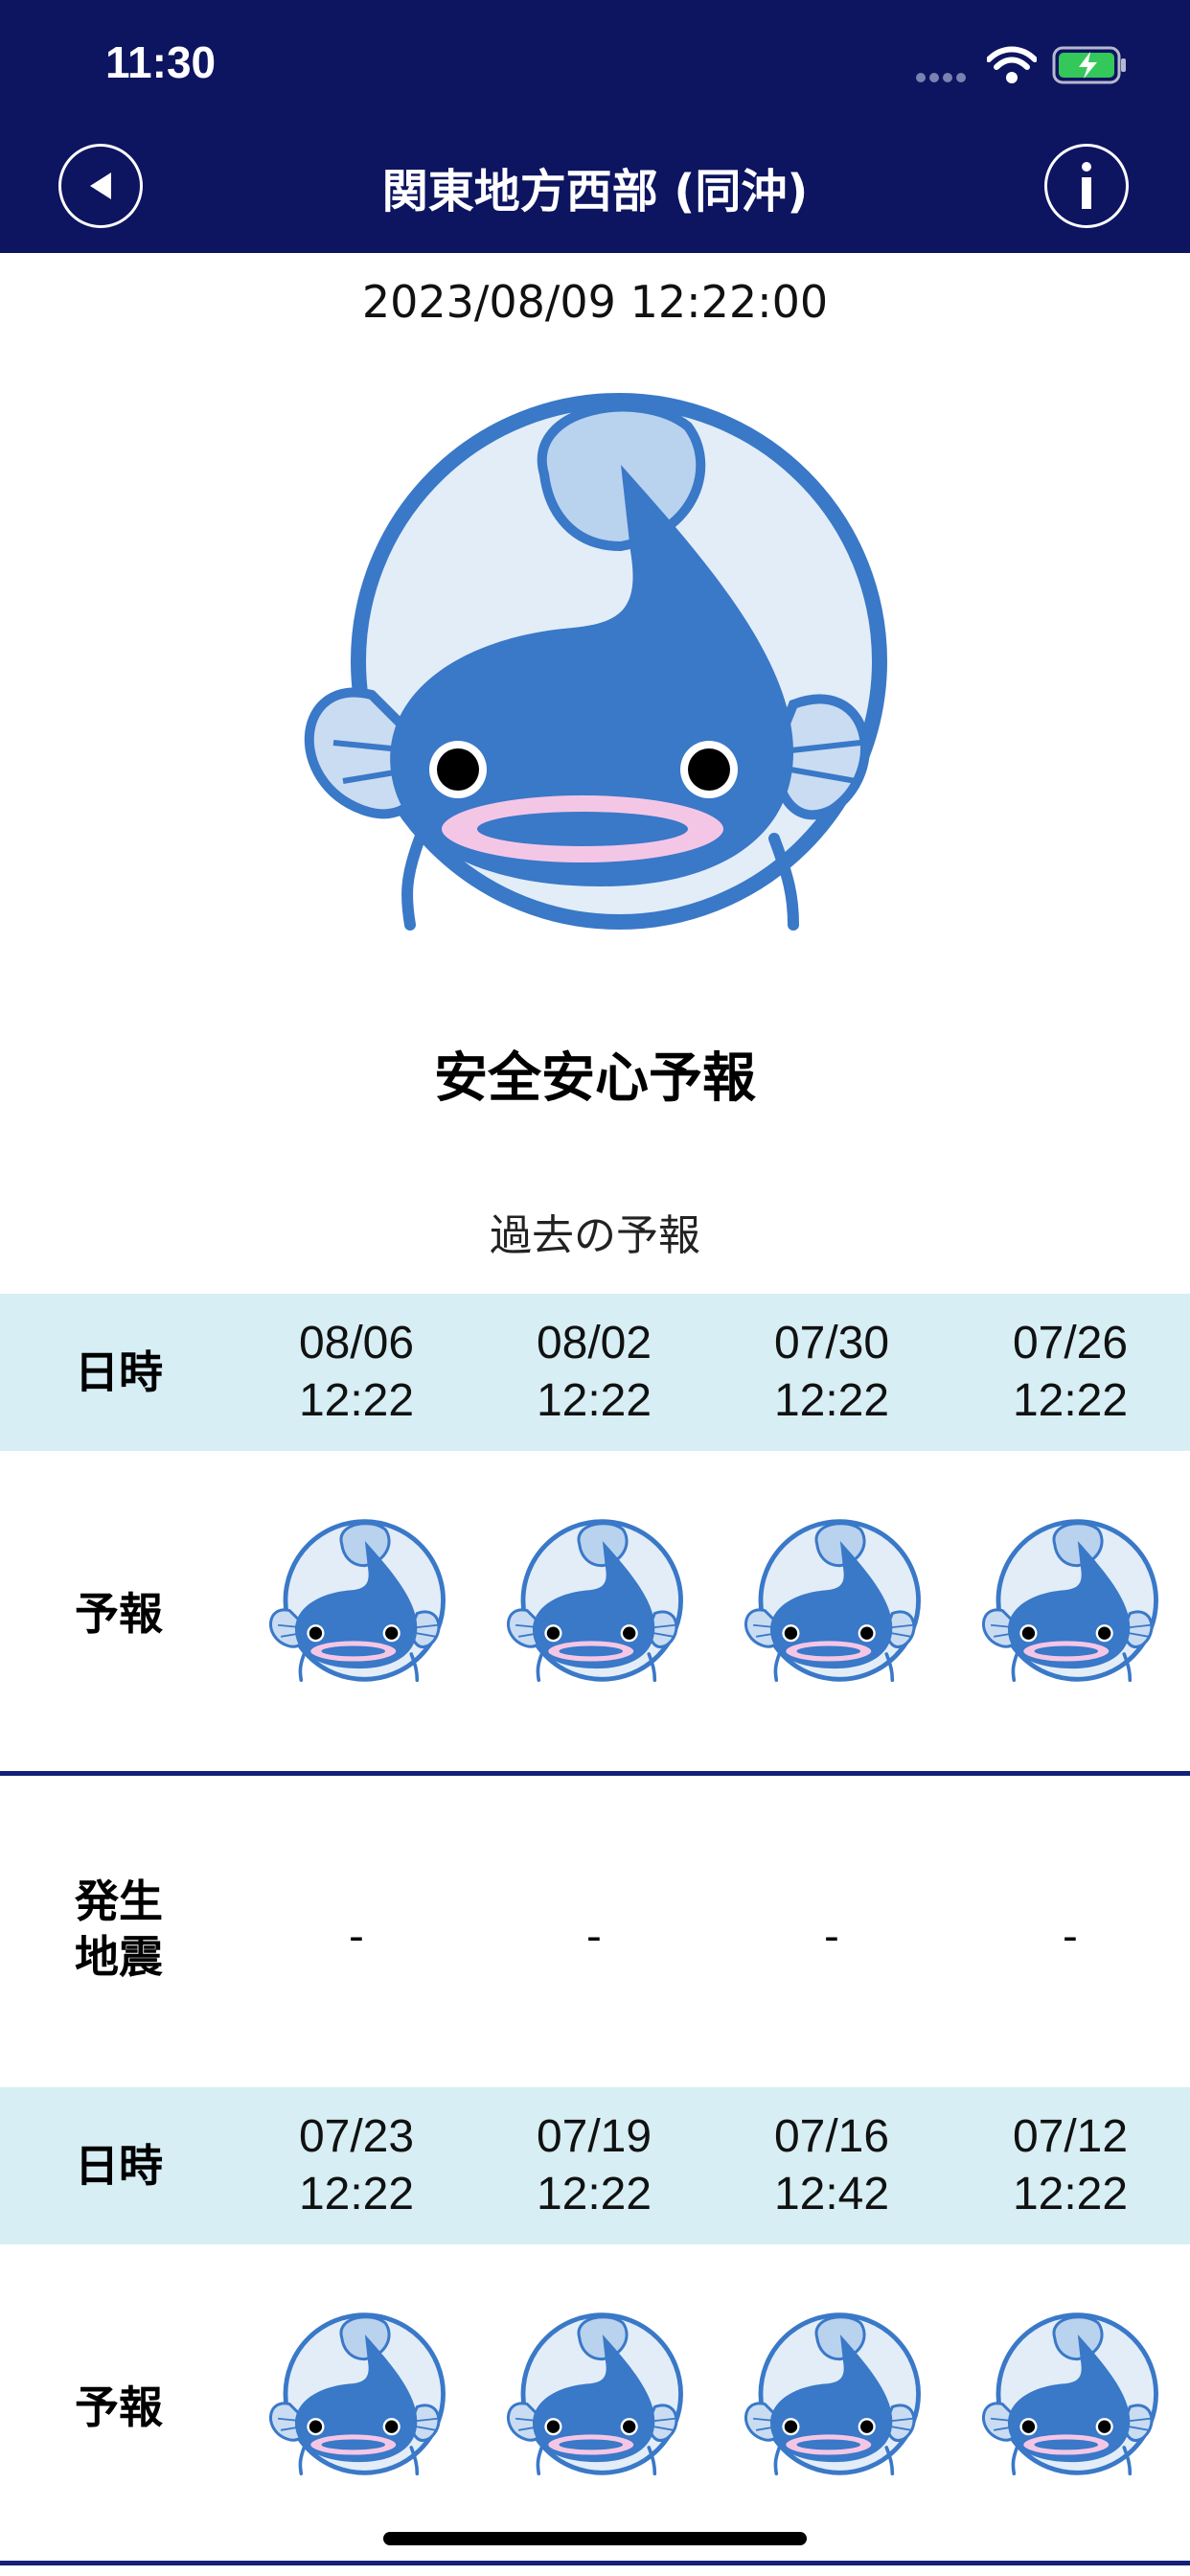 Image resolution: width=1190 pixels, height=2576 pixels. I want to click on app-header: 11:30 関東地方西部 (同沖), so click(595, 126).